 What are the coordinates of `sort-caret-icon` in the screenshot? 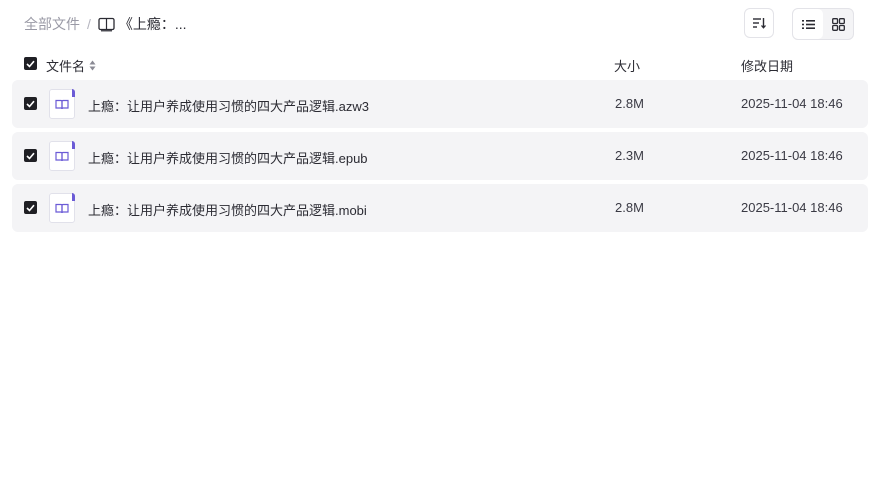 It's located at (92, 65).